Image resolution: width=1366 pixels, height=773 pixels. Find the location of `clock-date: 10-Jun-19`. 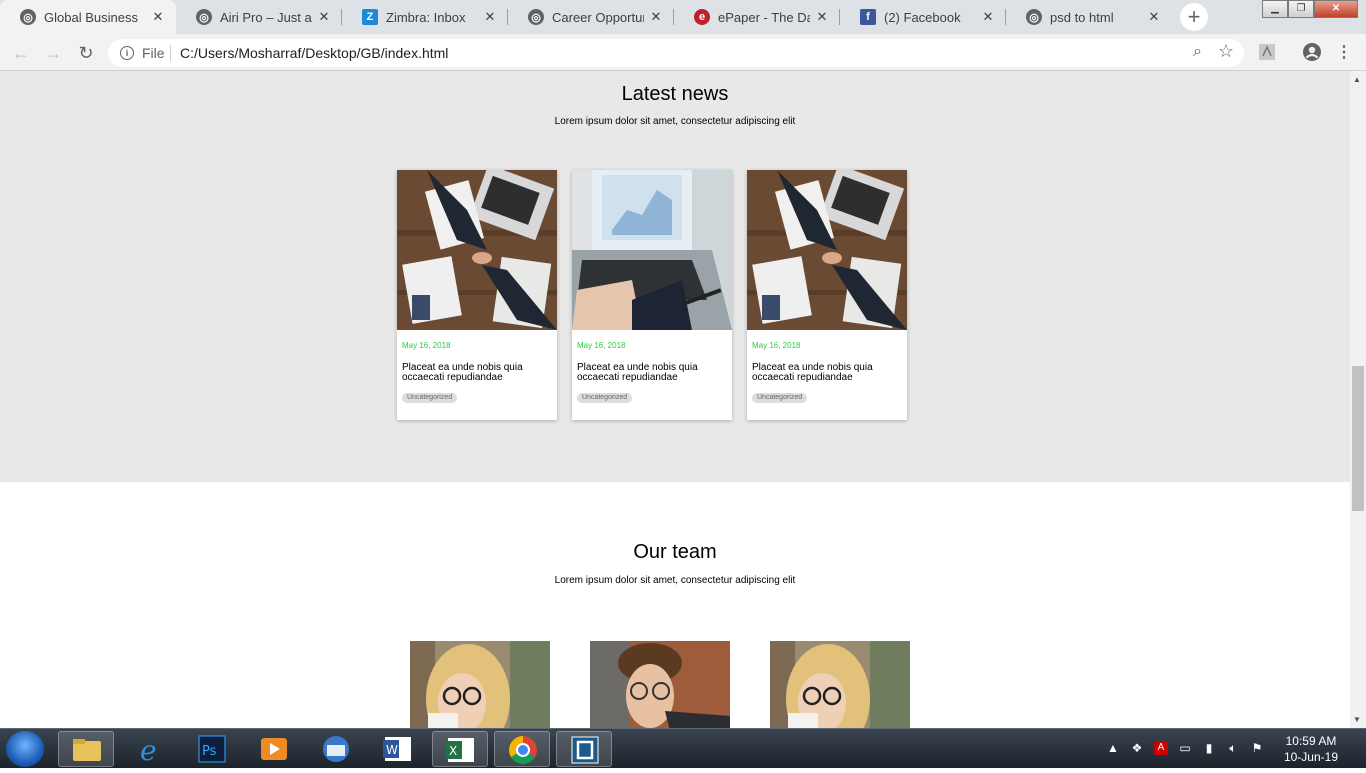

clock-date: 10-Jun-19 is located at coordinates (1310, 757).